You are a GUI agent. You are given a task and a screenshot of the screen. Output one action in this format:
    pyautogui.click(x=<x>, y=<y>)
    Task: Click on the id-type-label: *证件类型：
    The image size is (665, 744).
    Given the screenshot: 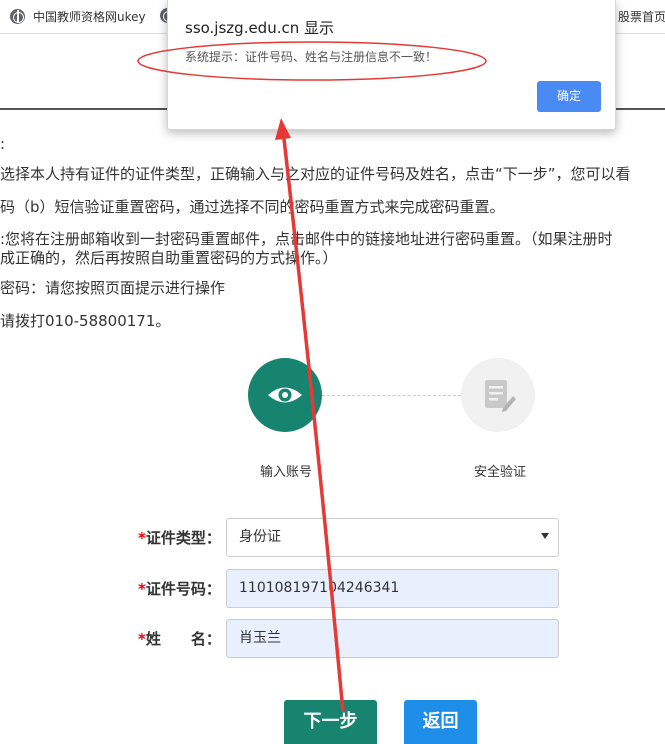 What is the action you would take?
    pyautogui.click(x=179, y=538)
    